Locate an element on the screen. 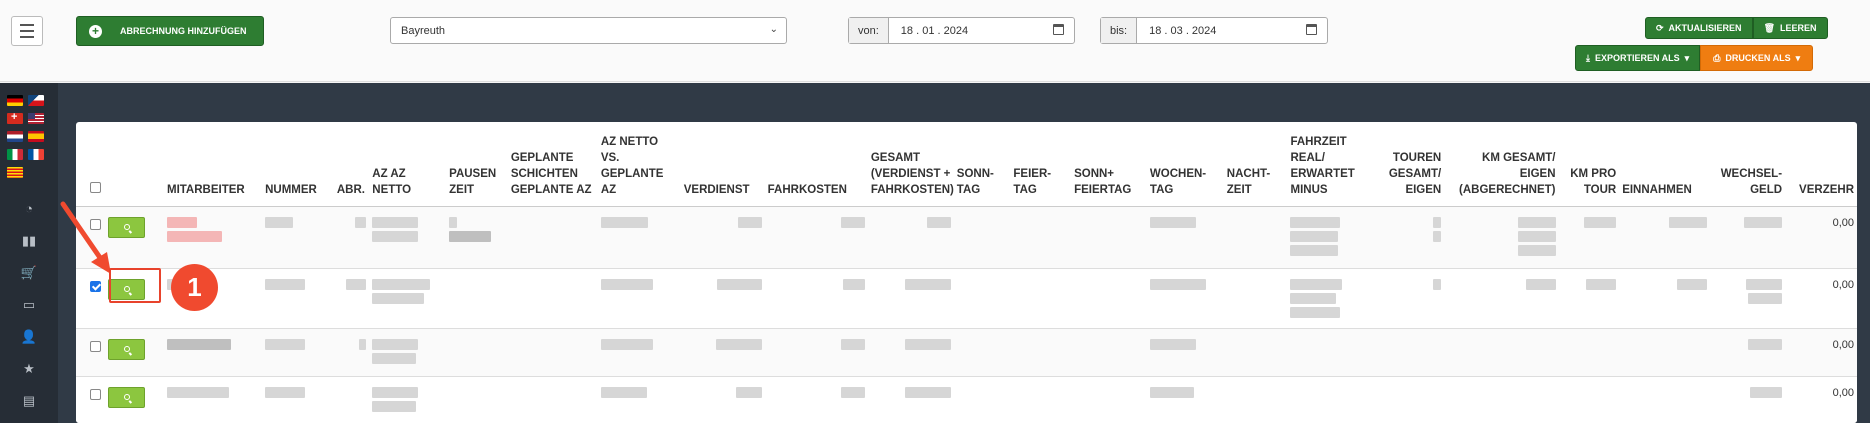 This screenshot has width=1870, height=423. flag-ch-icon is located at coordinates (15, 117).